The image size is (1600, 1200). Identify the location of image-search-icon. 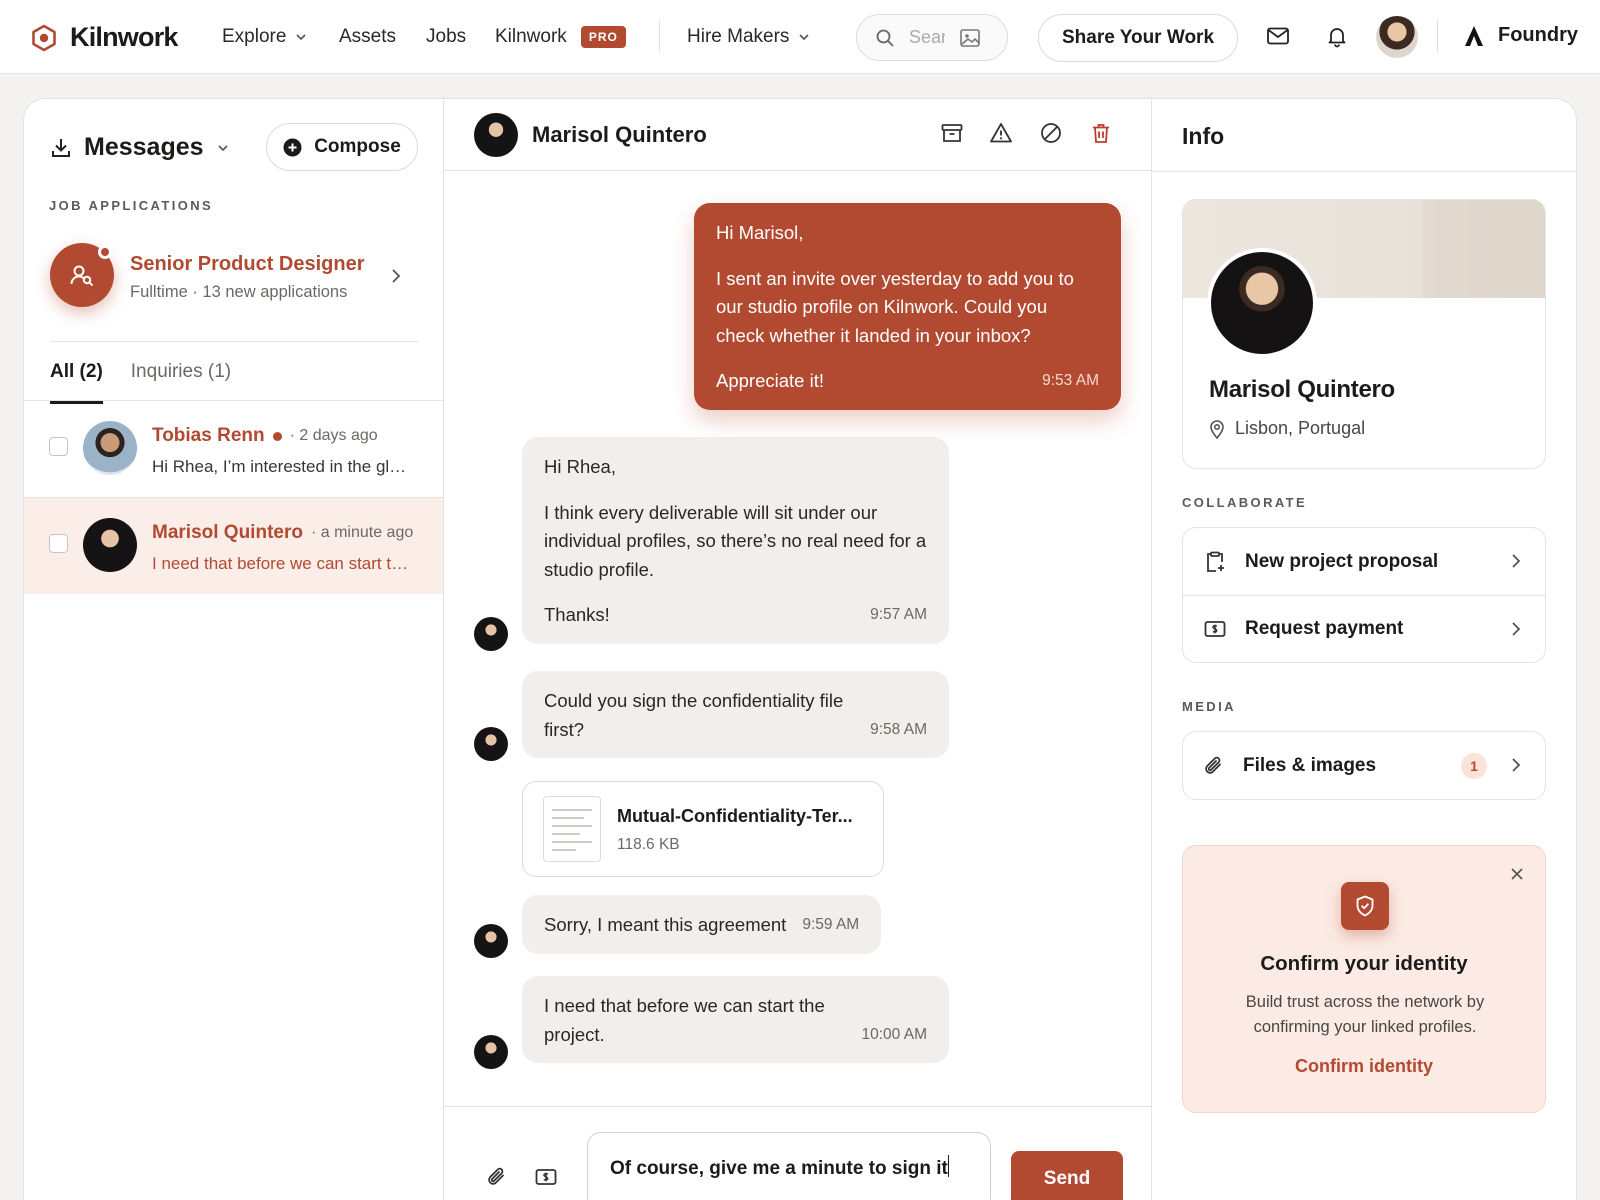
(970, 38).